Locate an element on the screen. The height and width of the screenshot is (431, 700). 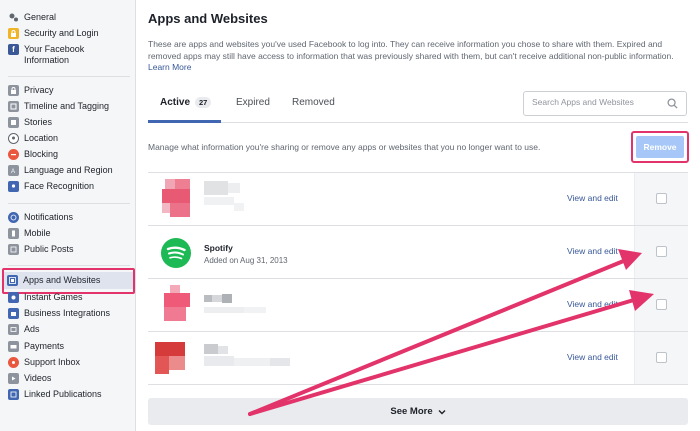
page-title: Apps and Websites is located at coordinates (208, 18).